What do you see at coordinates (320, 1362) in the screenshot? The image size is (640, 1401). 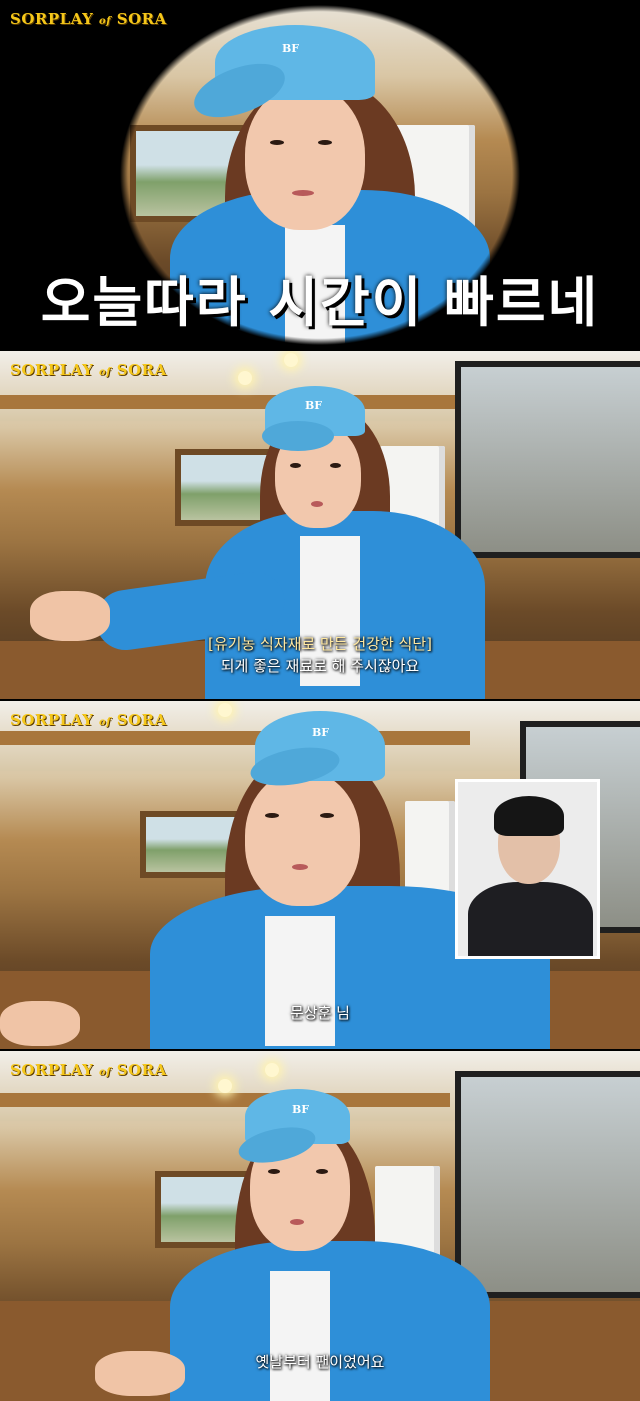 I see `subtitle-caption: 옛날부터 팬이었어요` at bounding box center [320, 1362].